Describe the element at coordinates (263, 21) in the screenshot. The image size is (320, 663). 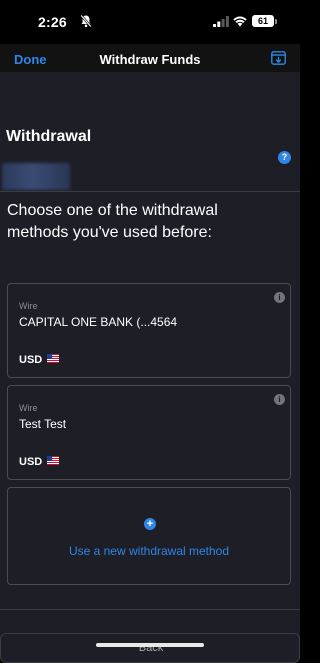
I see `battery-icon: 61` at that location.